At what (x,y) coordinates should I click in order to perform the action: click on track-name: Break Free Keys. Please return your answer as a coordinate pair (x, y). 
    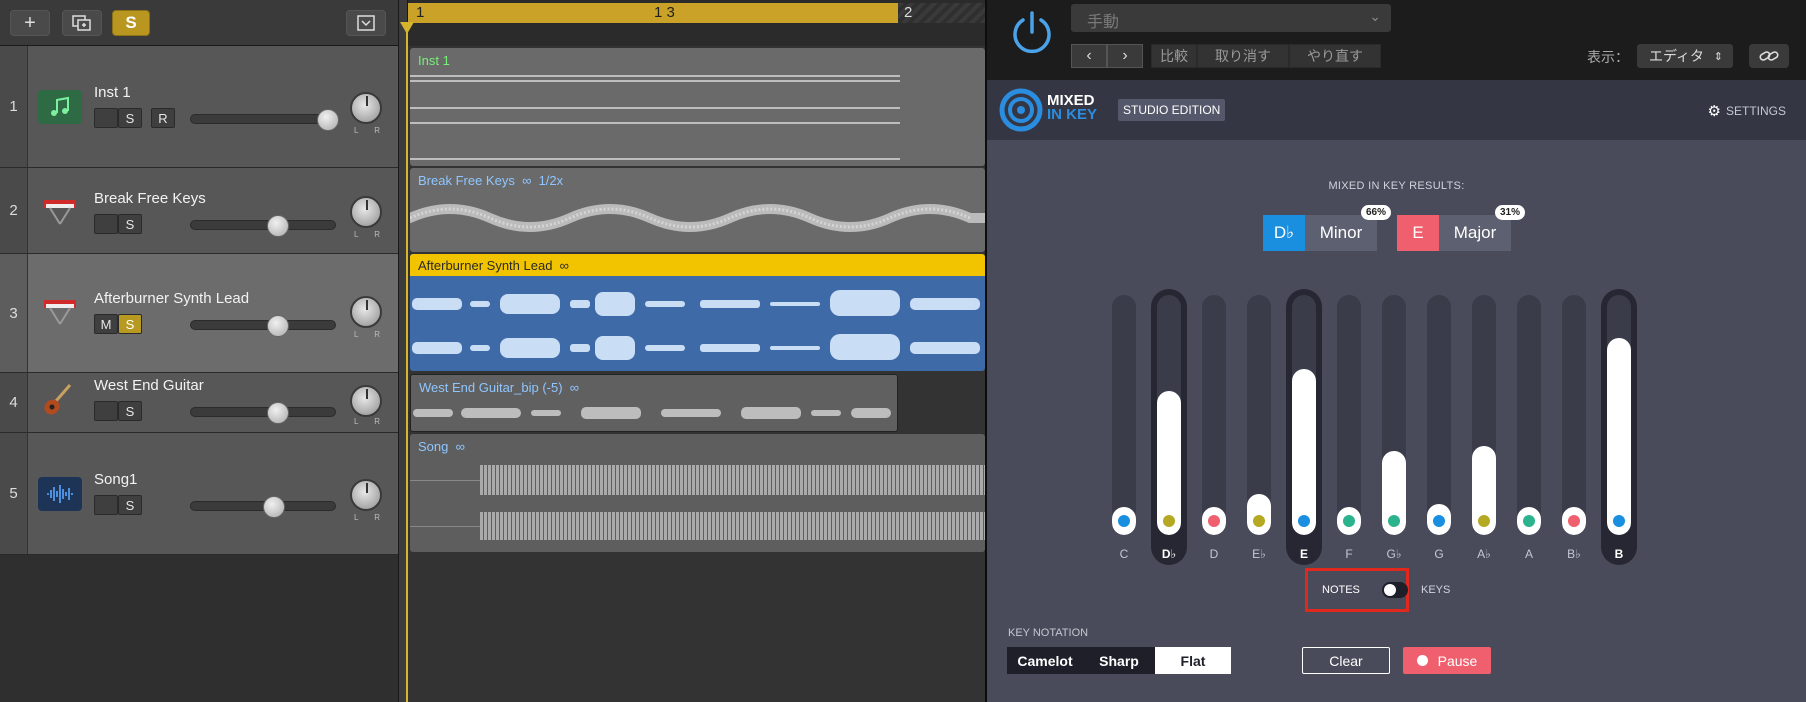
    Looking at the image, I should click on (150, 198).